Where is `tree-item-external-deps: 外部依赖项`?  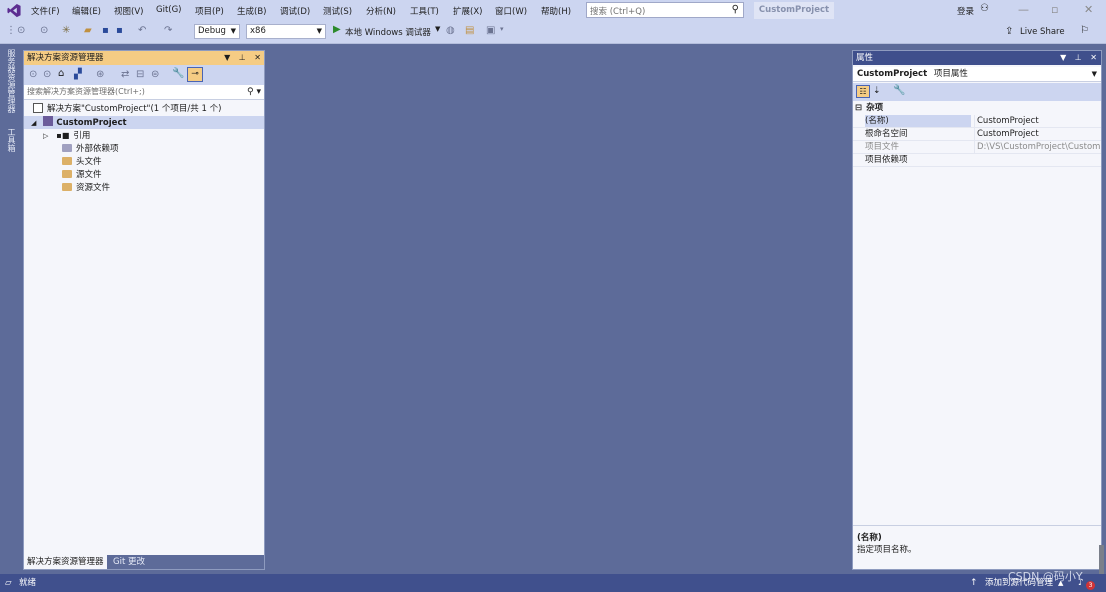
tree-item-external-deps: 外部依赖项 is located at coordinates (144, 149).